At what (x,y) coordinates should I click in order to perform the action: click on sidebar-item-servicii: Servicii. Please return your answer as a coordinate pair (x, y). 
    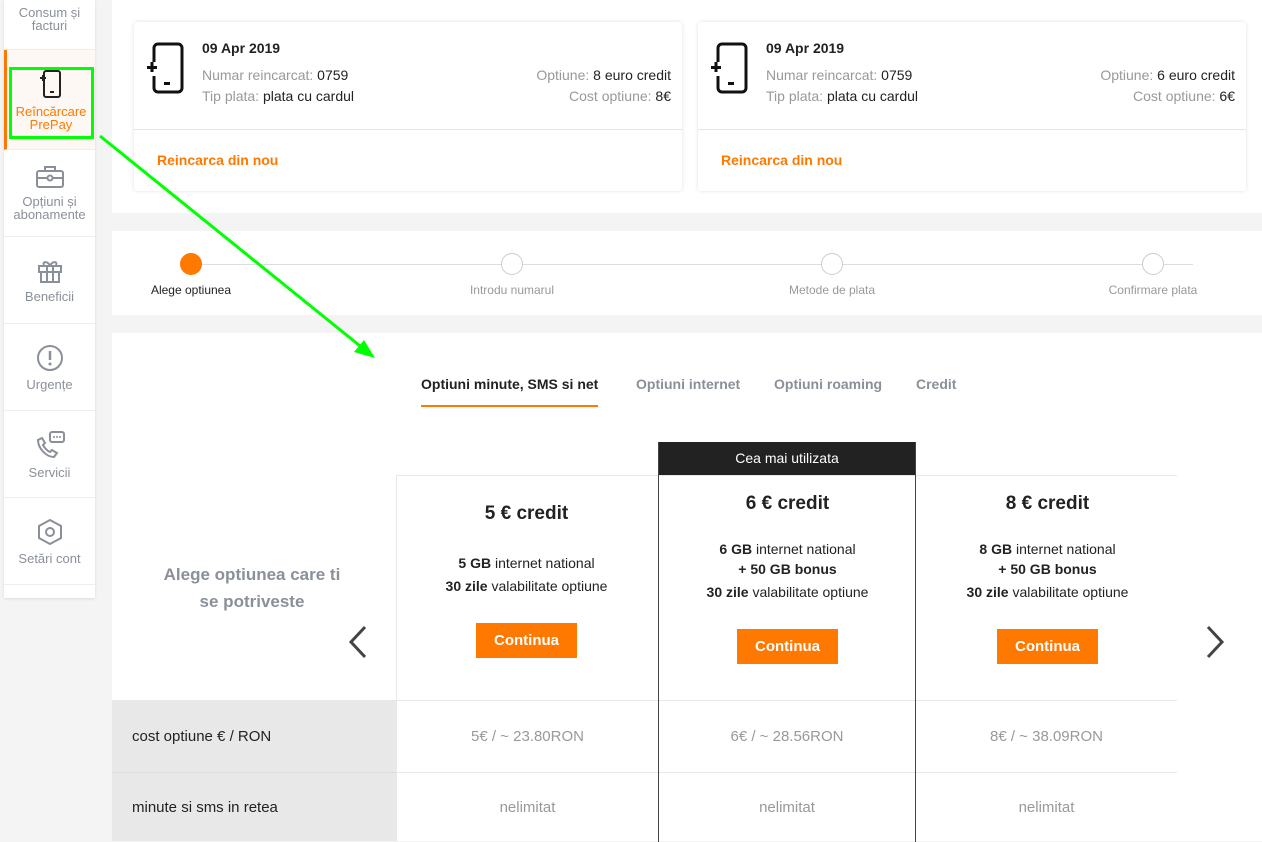
    Looking at the image, I should click on (49, 454).